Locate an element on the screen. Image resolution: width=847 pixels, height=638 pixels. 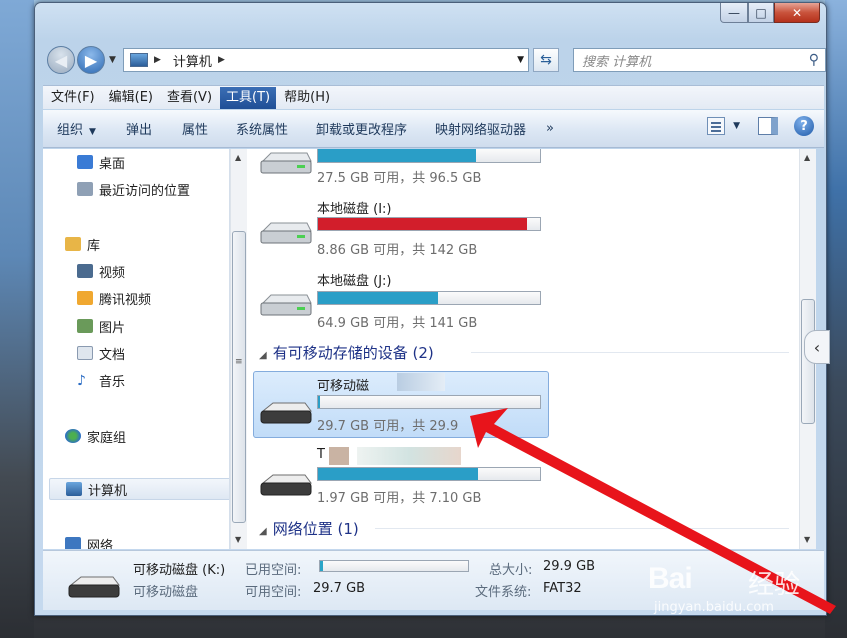
desktop-background-right is located at coordinates (836, 319).